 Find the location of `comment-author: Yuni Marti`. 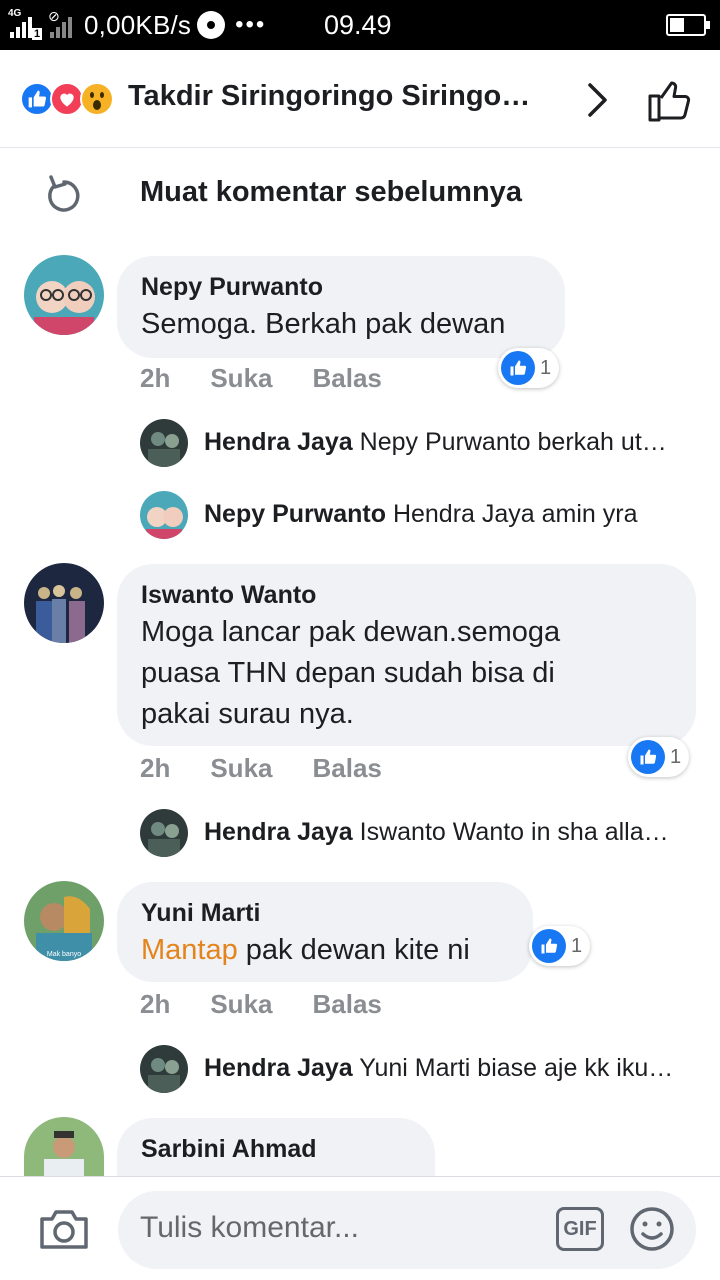

comment-author: Yuni Marti is located at coordinates (325, 913).